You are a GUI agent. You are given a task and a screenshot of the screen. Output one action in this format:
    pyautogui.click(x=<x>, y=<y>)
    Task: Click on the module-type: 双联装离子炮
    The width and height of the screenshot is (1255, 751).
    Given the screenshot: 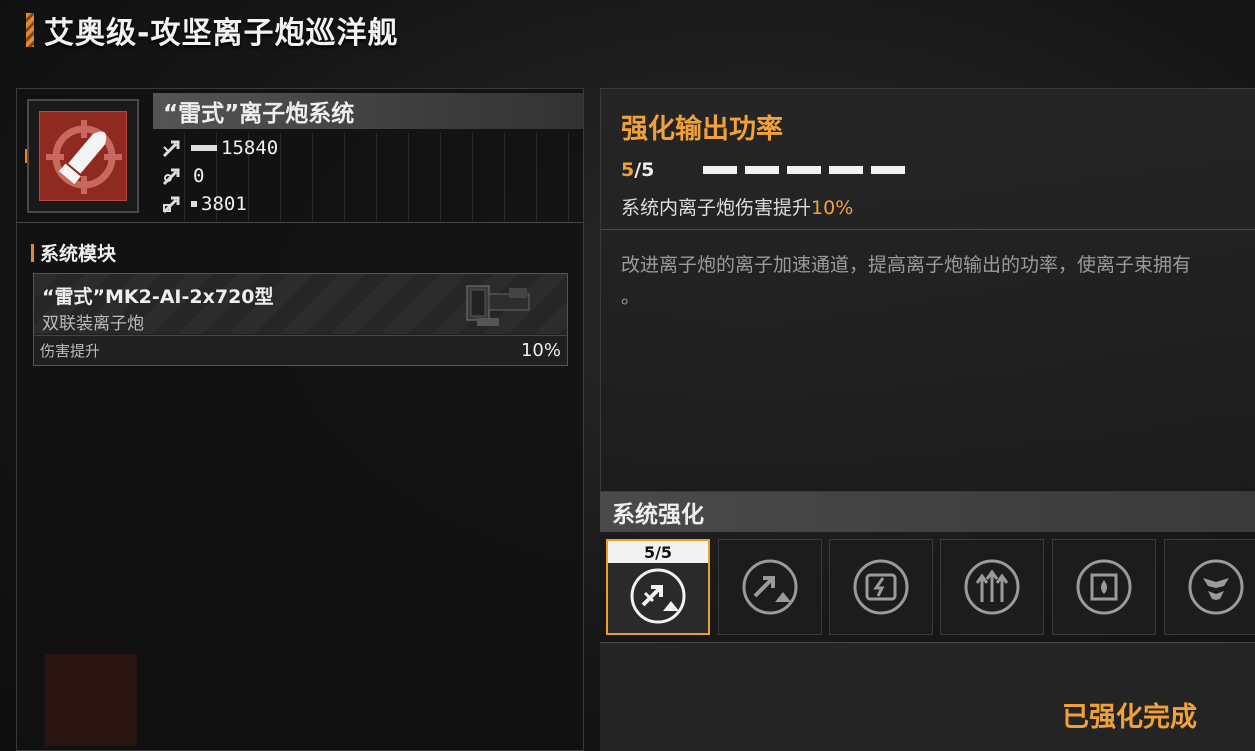 What is the action you would take?
    pyautogui.click(x=93, y=324)
    